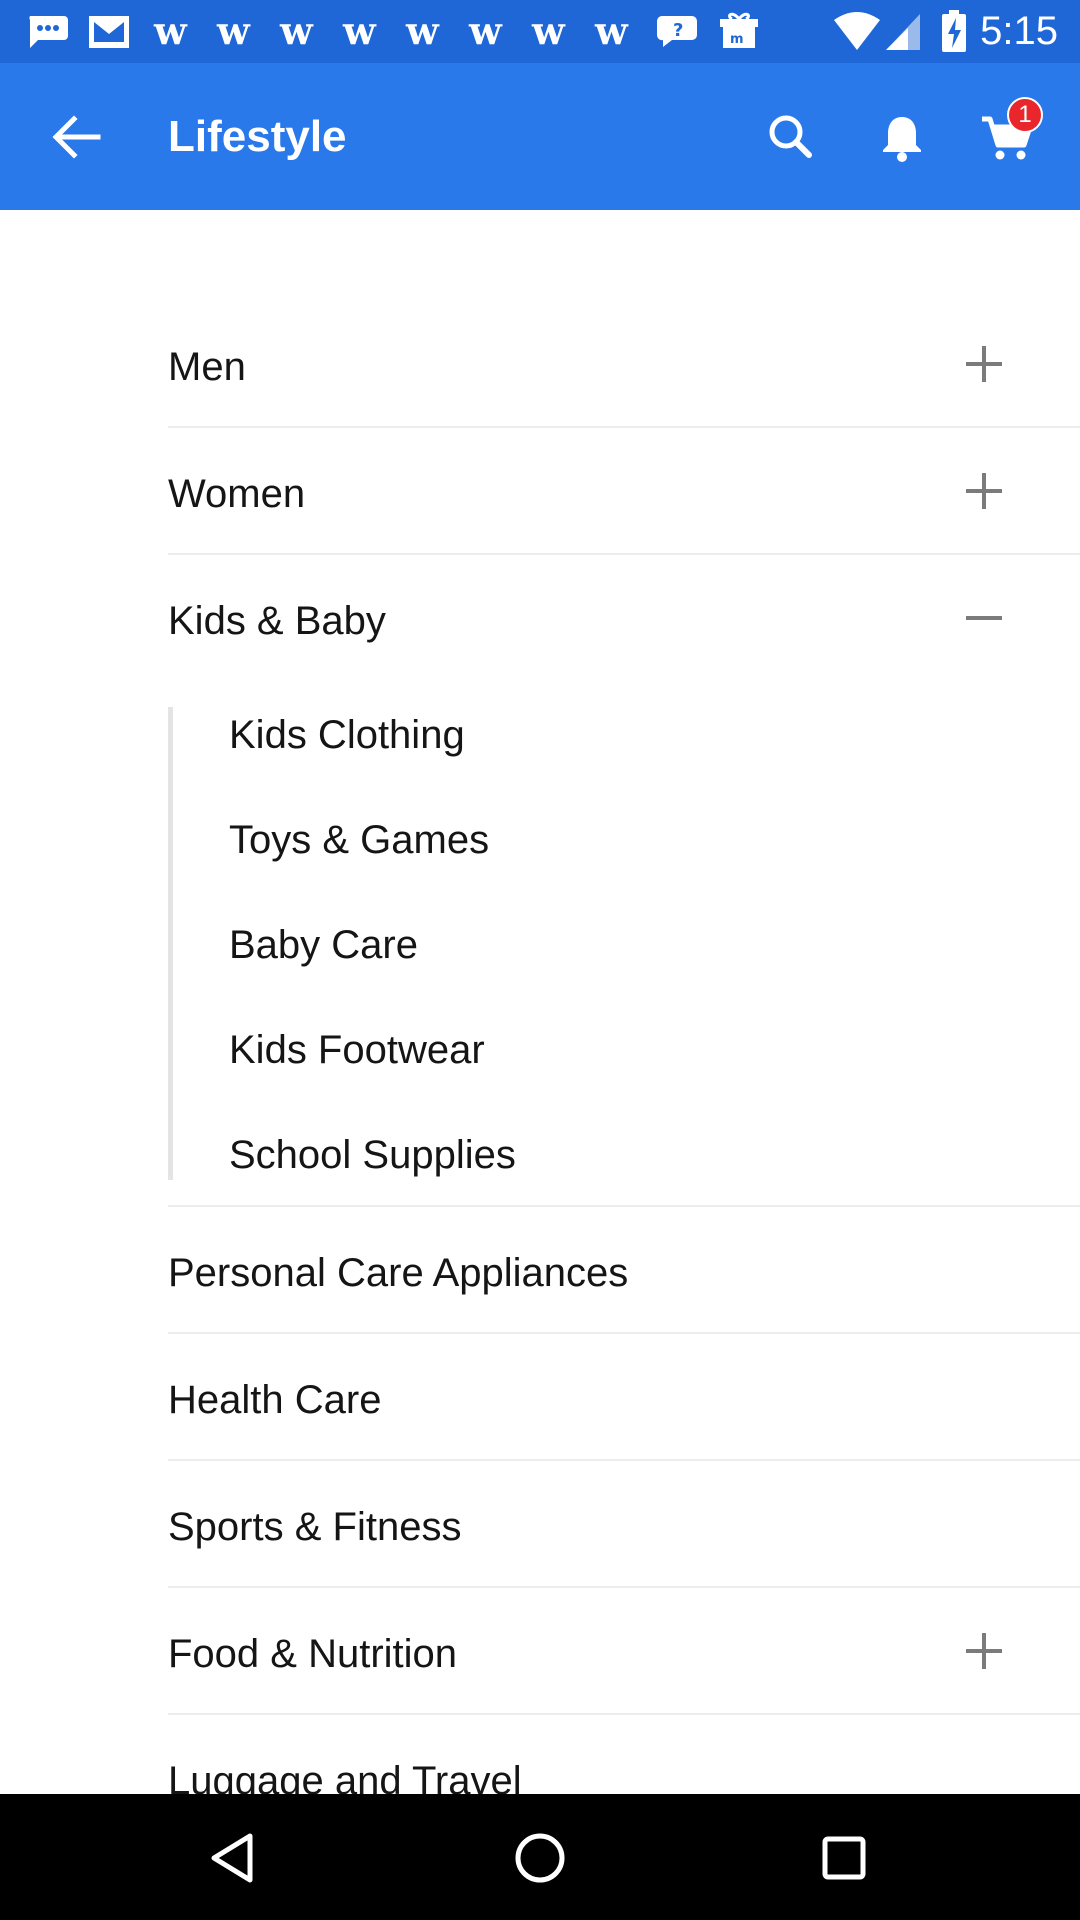 The height and width of the screenshot is (1920, 1080). I want to click on category-label: Sports & Fitness, so click(315, 1527).